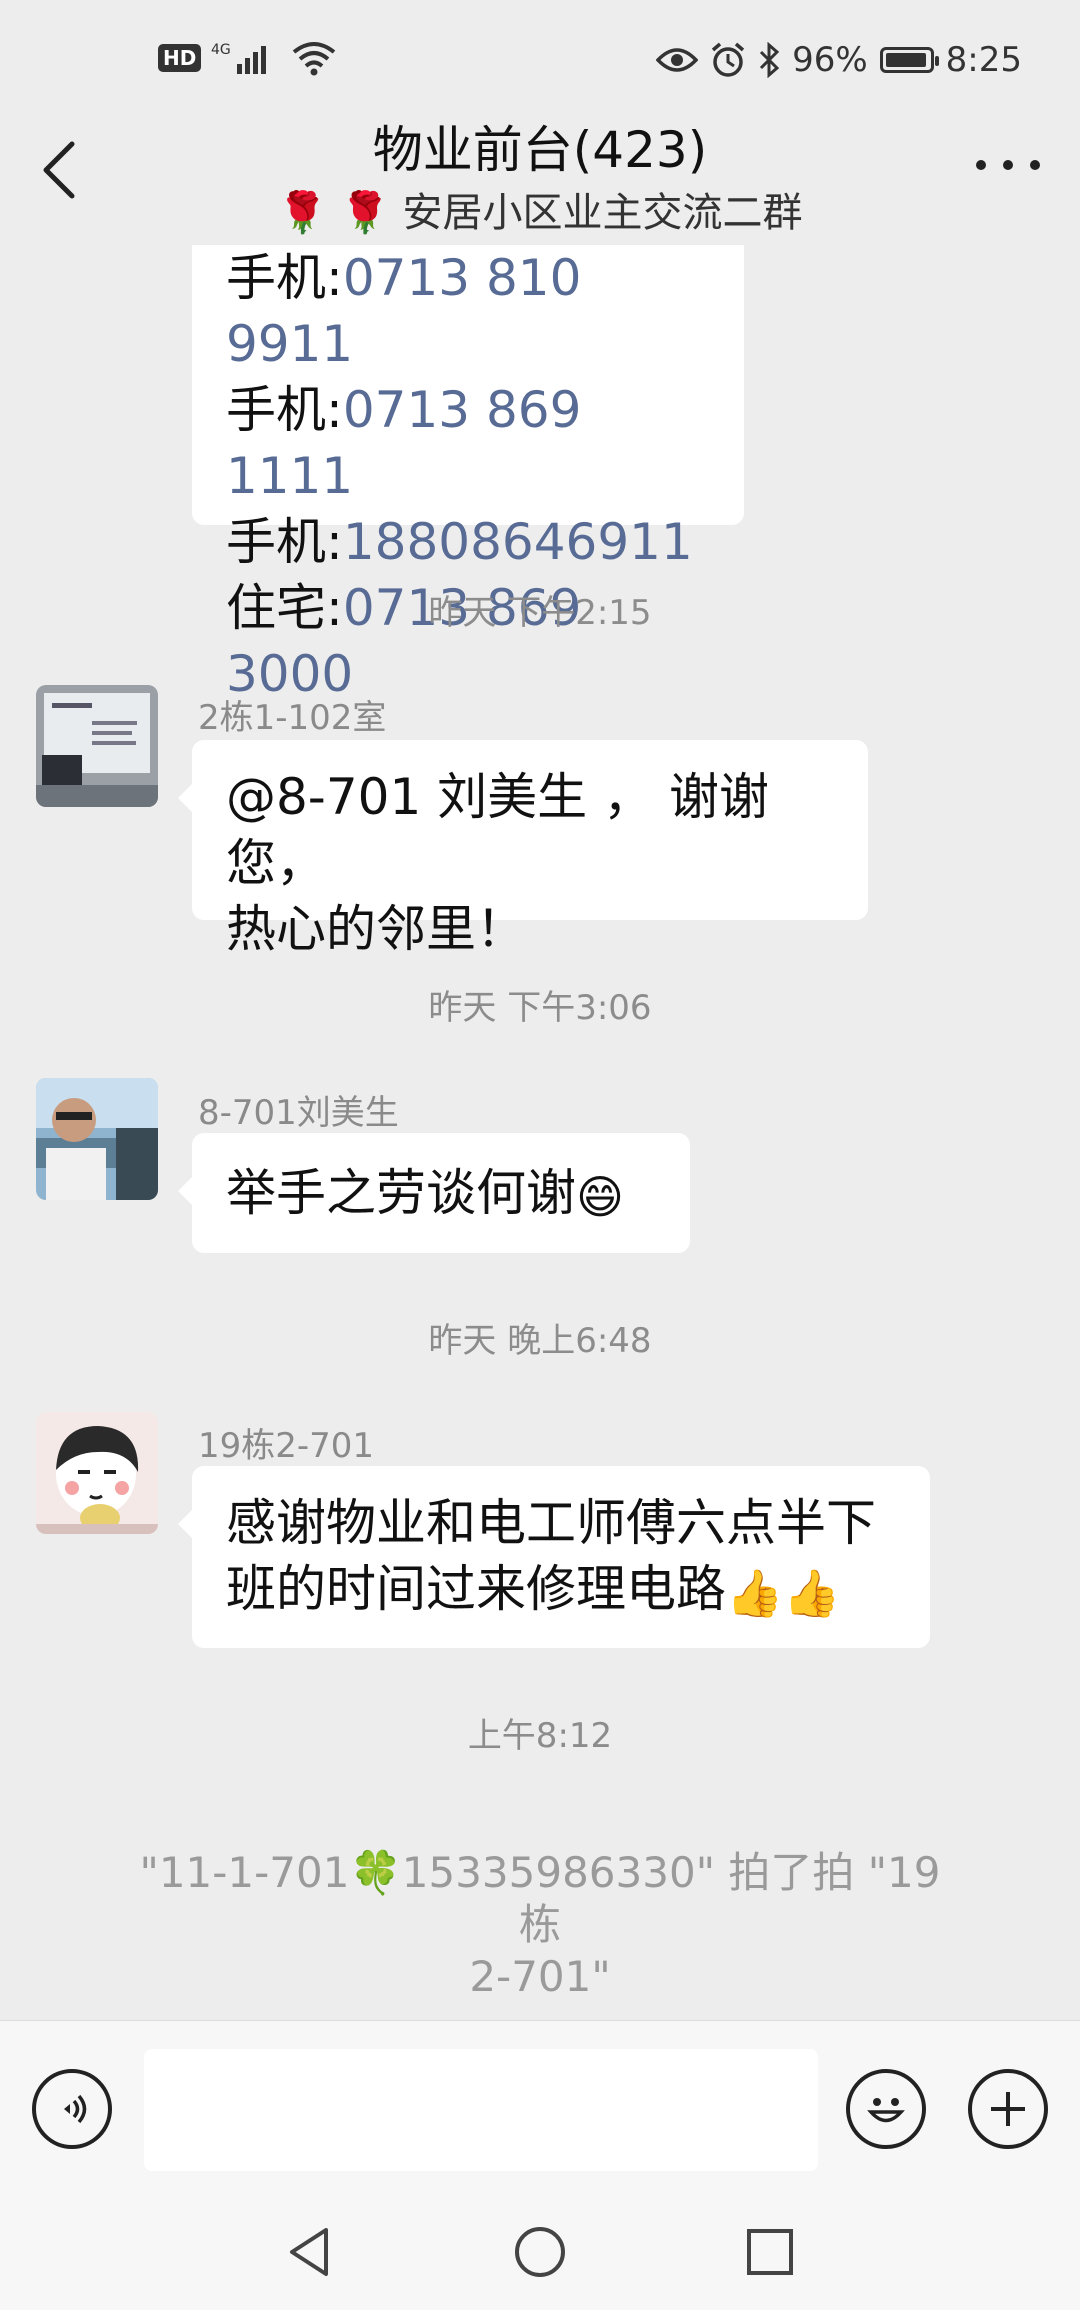  I want to click on plus-icon, so click(1008, 2109).